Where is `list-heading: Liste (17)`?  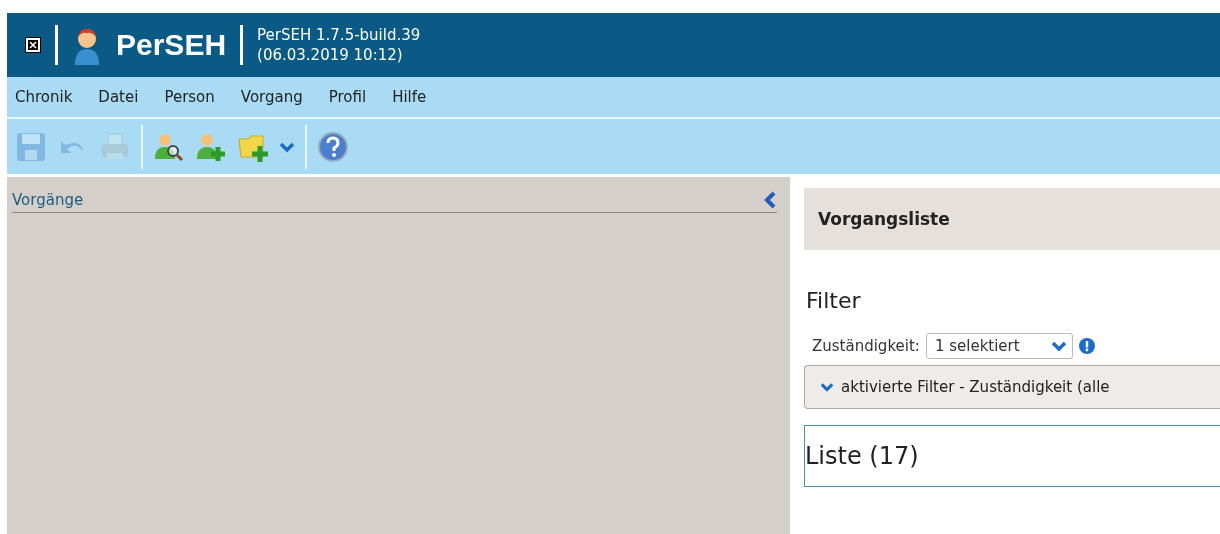 list-heading: Liste (17) is located at coordinates (862, 456).